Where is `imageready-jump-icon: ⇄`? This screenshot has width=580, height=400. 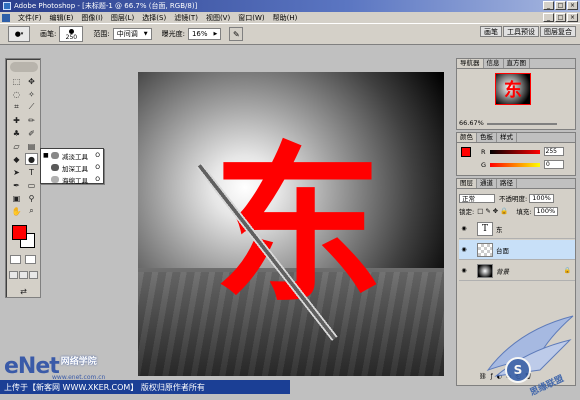
imageready-jump-icon: ⇄ is located at coordinates (23, 291).